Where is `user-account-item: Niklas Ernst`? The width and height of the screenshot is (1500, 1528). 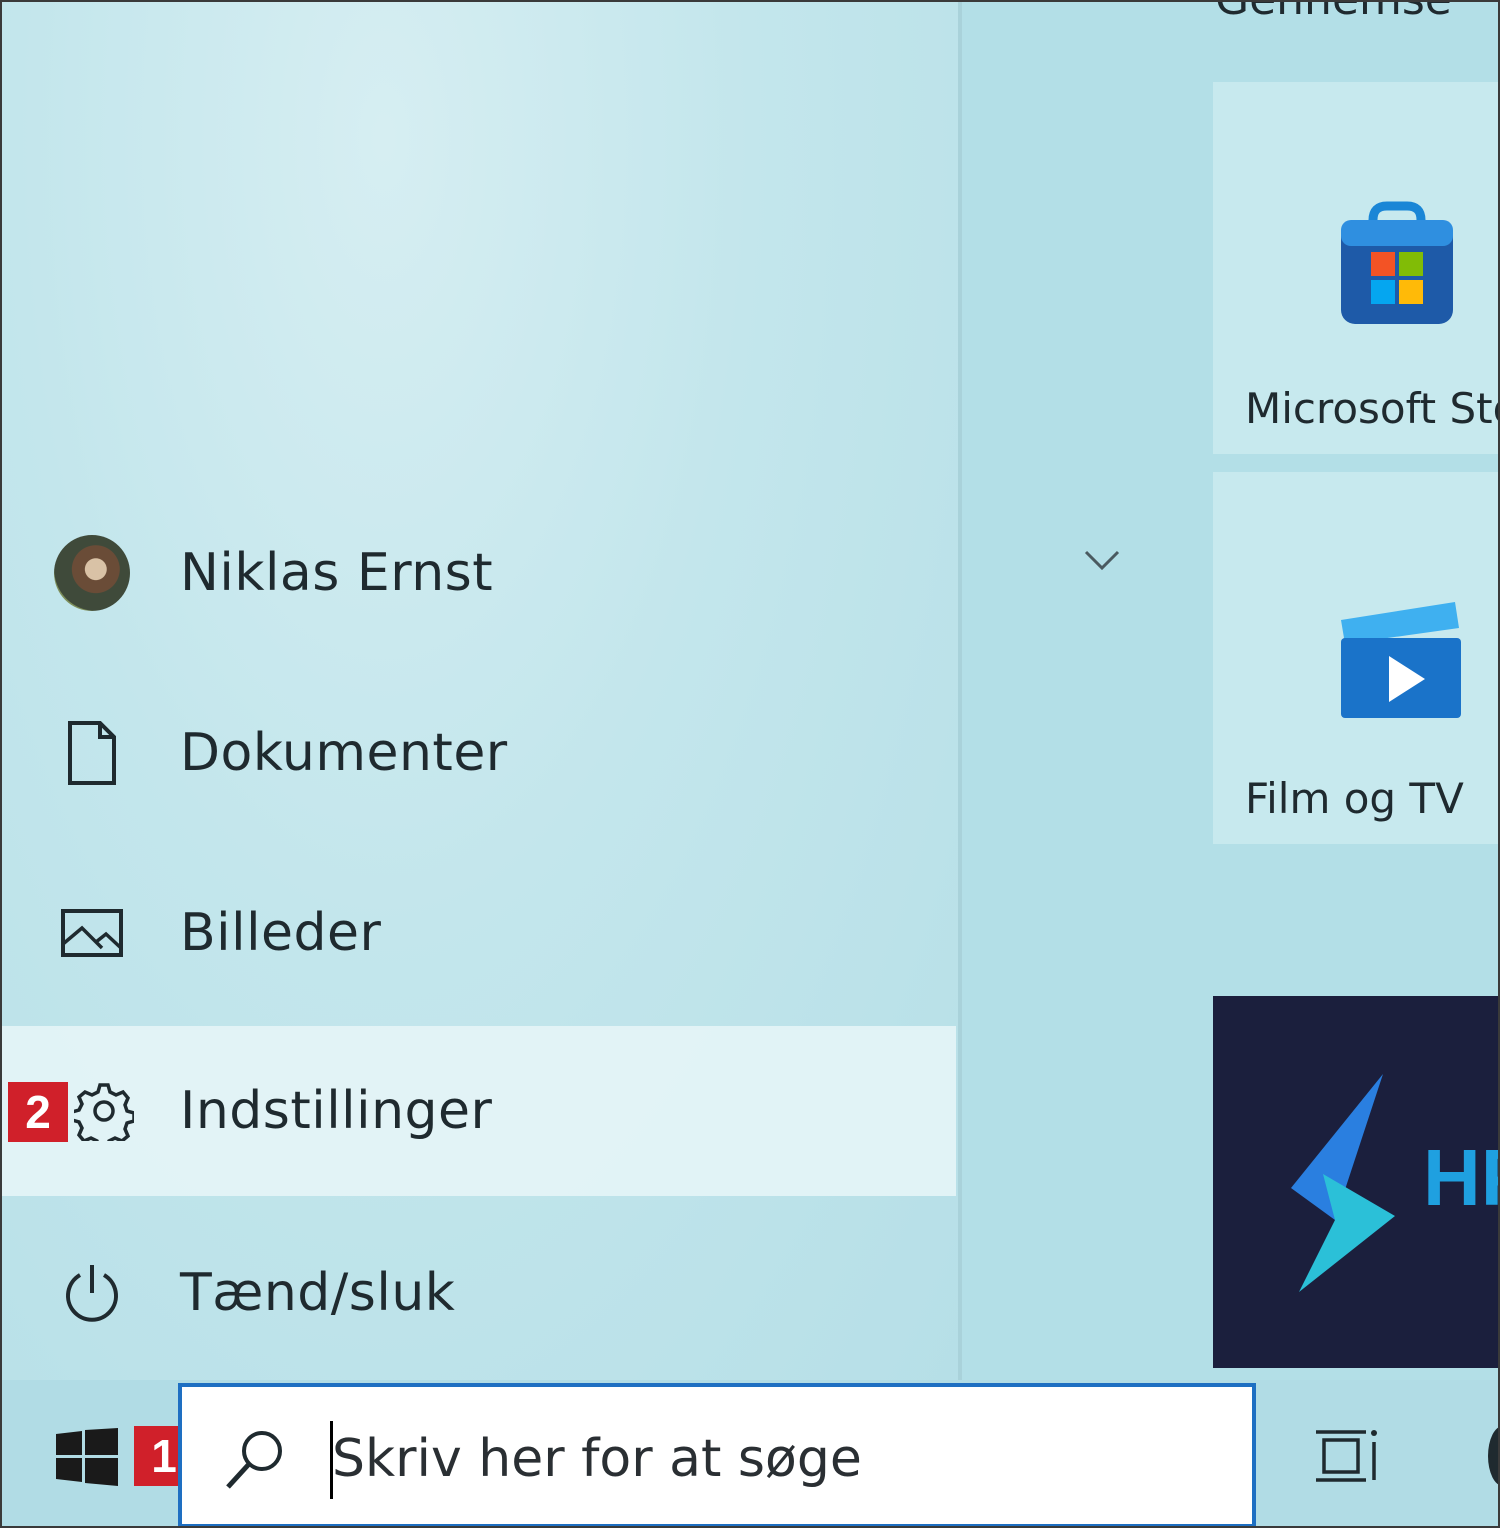 user-account-item: Niklas Ernst is located at coordinates (478, 573).